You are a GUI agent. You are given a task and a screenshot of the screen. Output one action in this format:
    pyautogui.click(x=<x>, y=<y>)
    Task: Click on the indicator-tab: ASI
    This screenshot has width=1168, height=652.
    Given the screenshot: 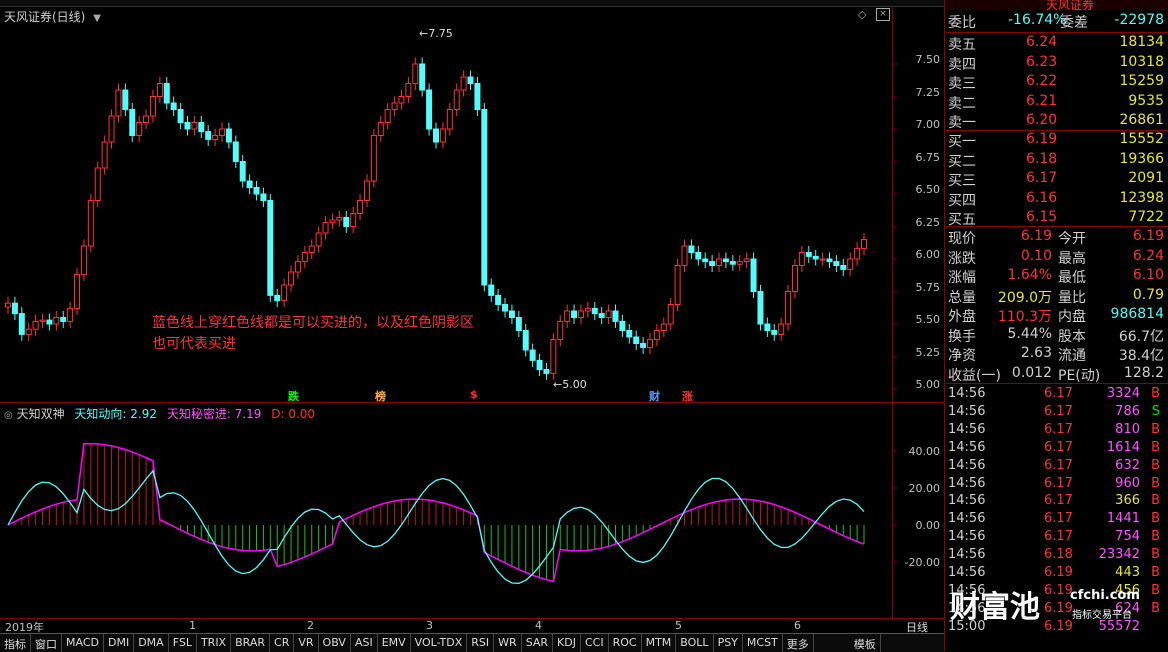 What is the action you would take?
    pyautogui.click(x=364, y=643)
    